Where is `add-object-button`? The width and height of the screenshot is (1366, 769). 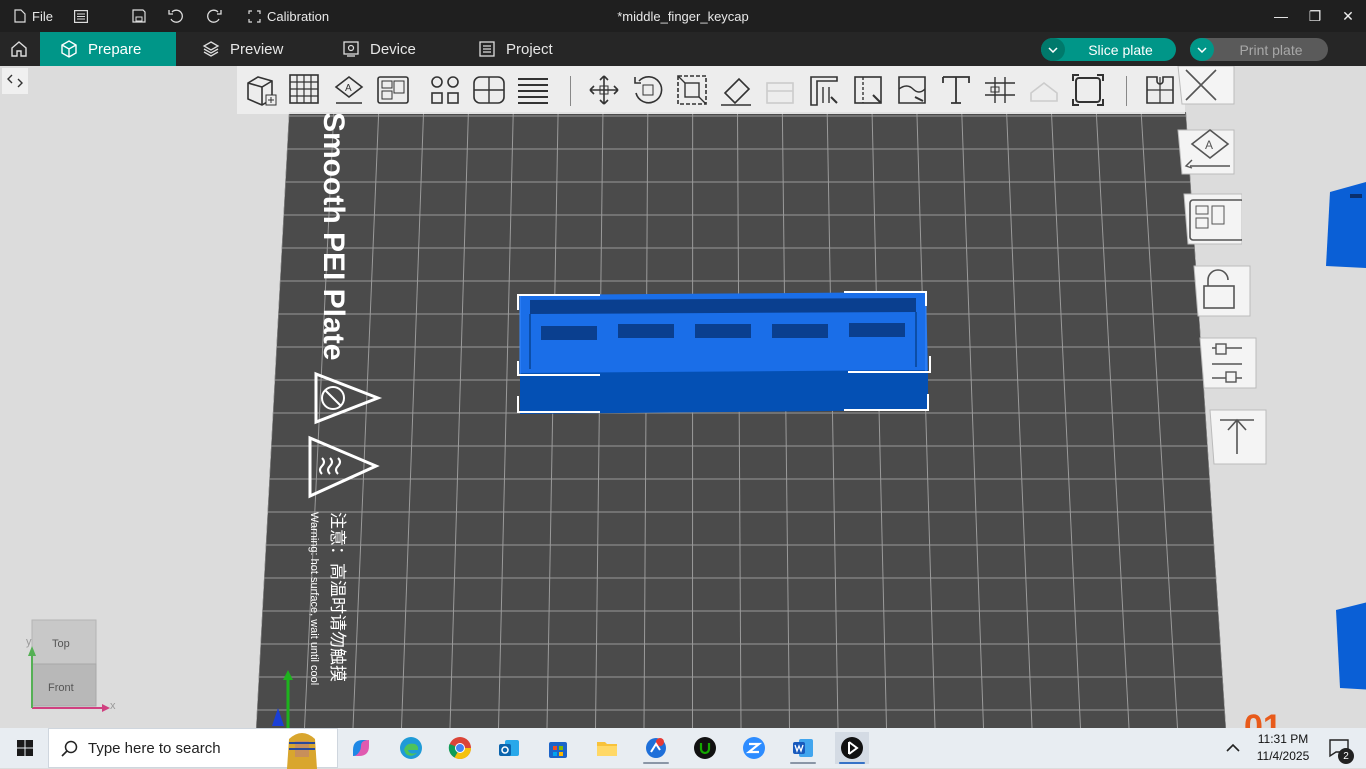
add-object-button is located at coordinates (261, 90).